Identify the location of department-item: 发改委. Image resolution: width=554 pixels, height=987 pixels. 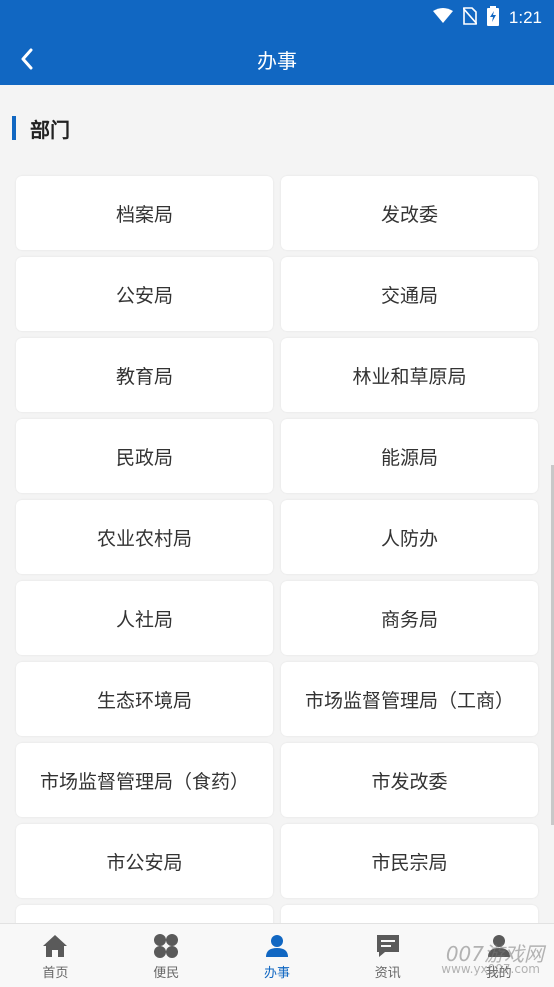
(409, 213).